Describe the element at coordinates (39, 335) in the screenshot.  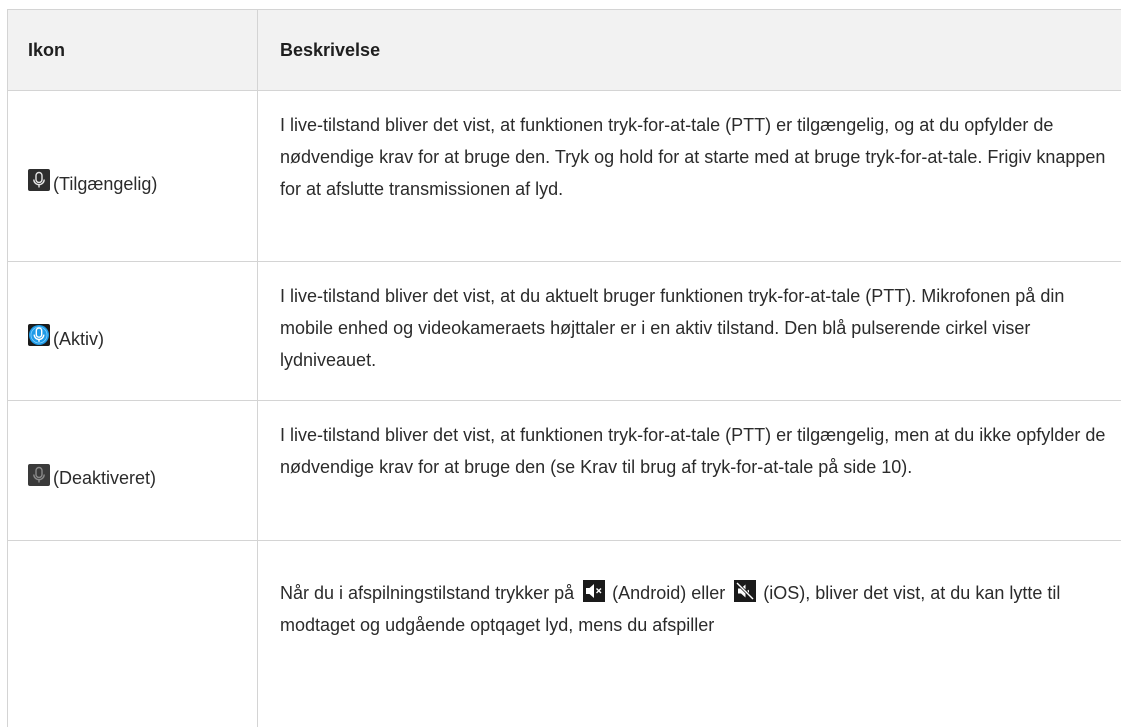
I see `microphone-active-icon` at that location.